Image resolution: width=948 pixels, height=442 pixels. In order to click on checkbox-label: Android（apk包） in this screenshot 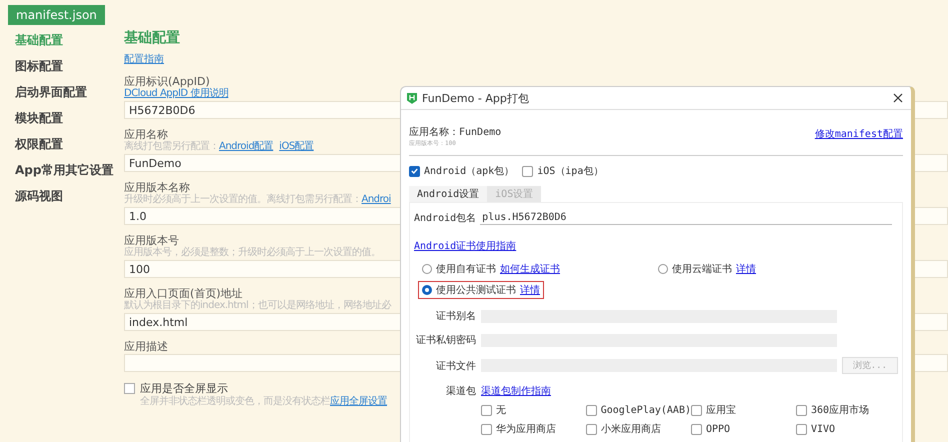, I will do `click(469, 171)`.